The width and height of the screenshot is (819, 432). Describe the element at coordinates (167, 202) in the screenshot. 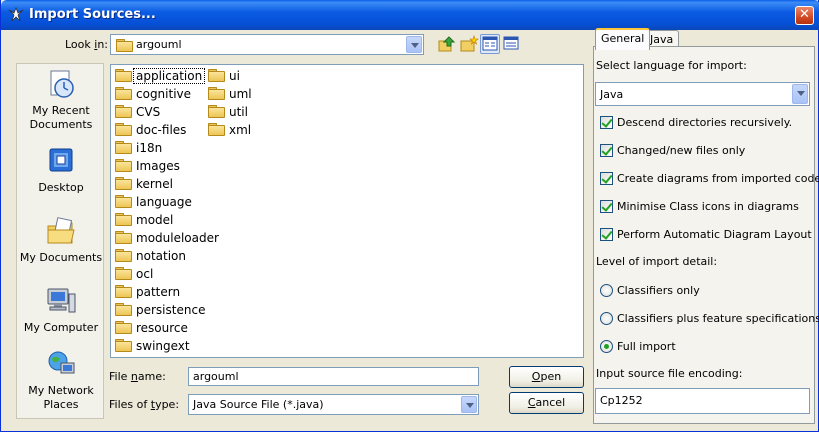

I see `file-list-item: language` at that location.